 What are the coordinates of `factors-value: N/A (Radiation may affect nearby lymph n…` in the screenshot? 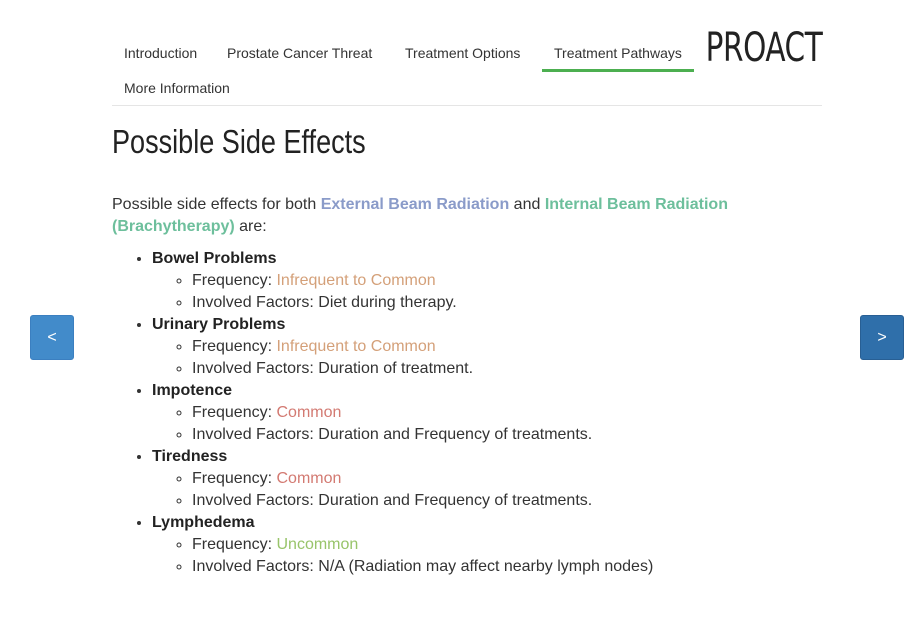 It's located at (486, 566).